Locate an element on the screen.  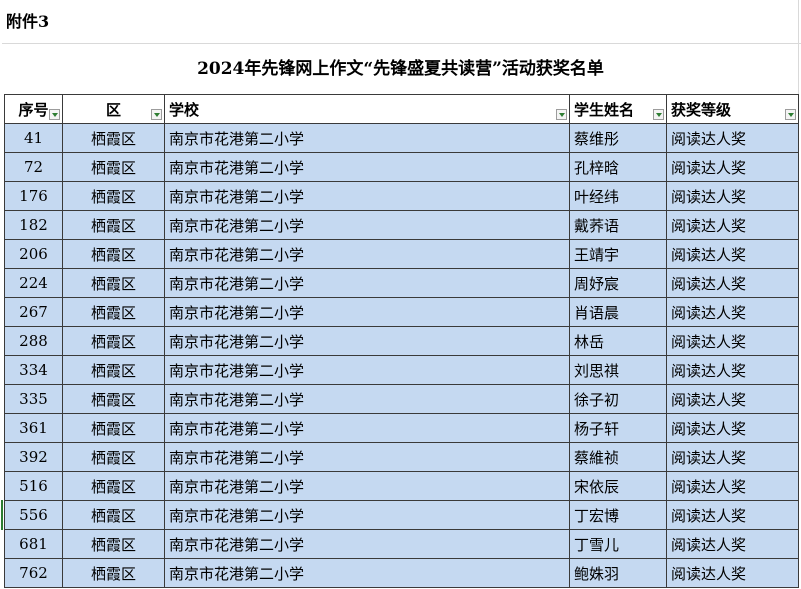
table-row: 762 栖霞区 南京市花港第二小学 鲍姝羽 阅读达人奖 is located at coordinates (401, 573).